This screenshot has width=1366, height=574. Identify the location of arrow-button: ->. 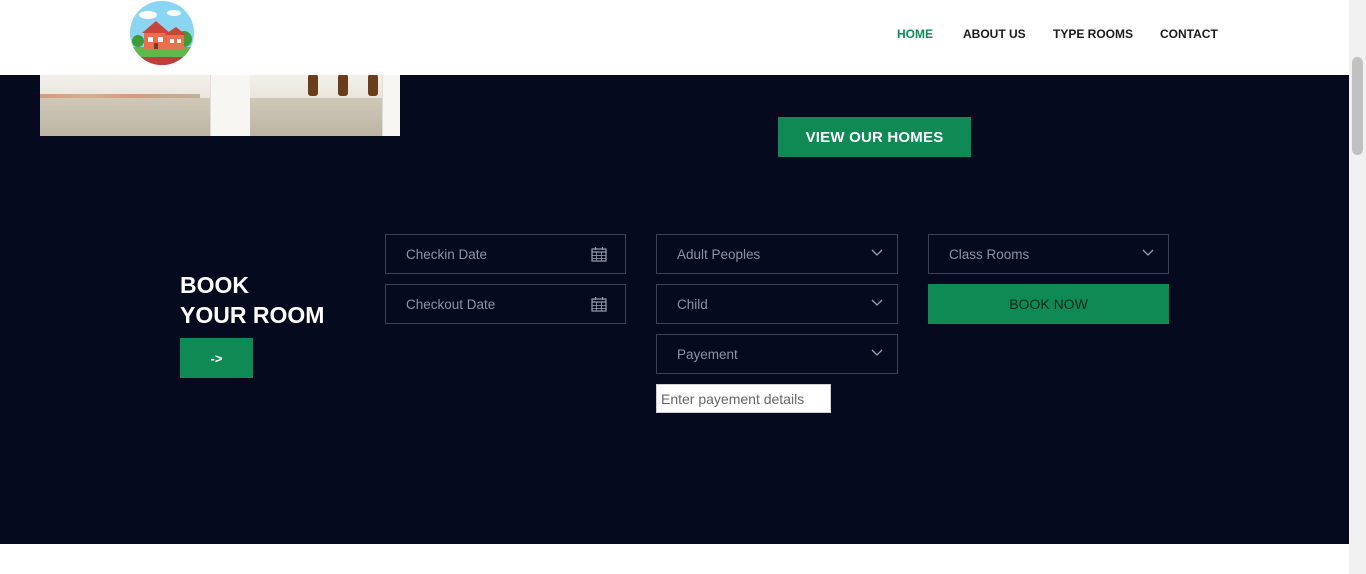
(216, 358).